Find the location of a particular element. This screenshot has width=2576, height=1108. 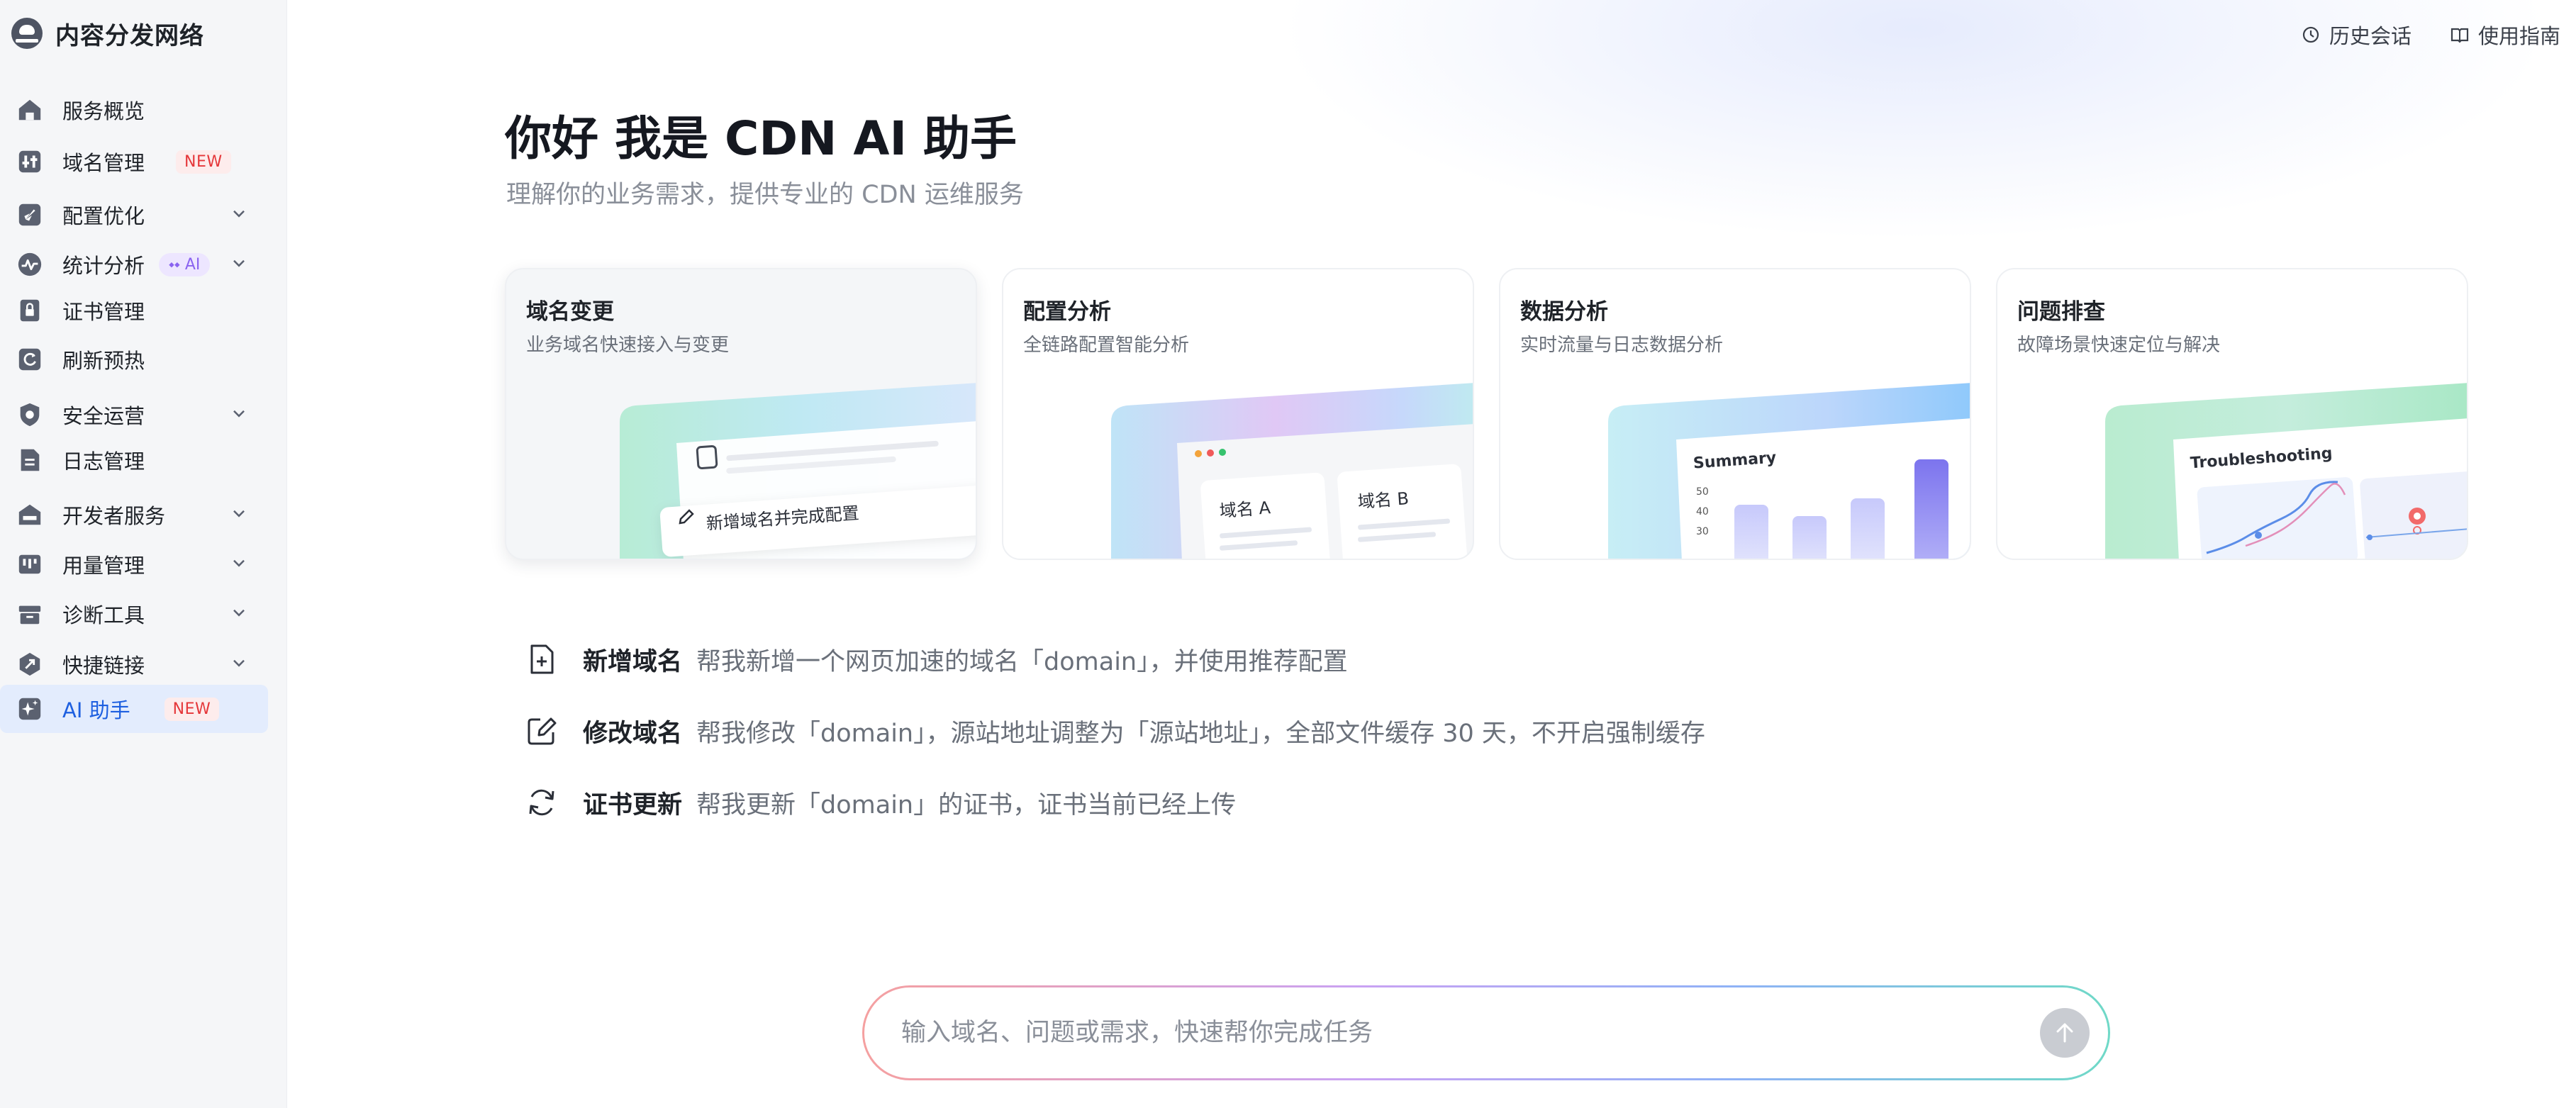

domain-icon is located at coordinates (30, 161).